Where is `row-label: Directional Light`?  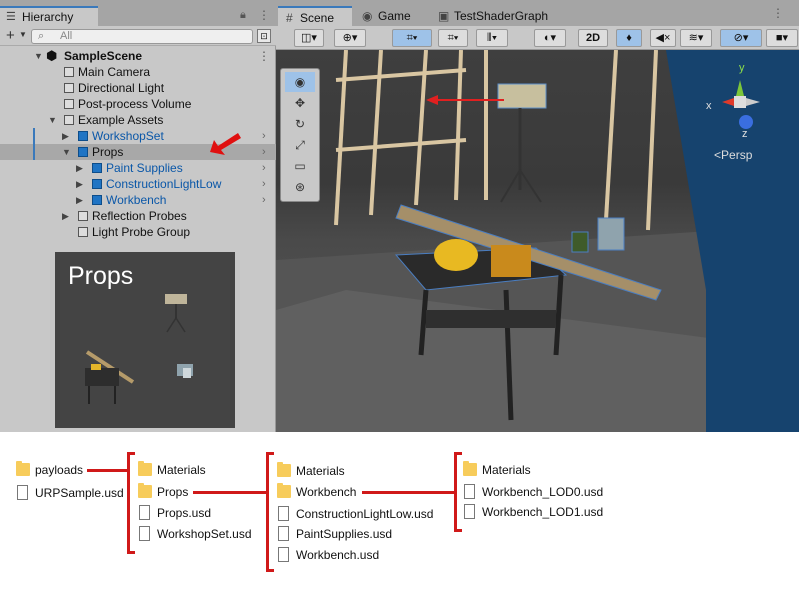 row-label: Directional Light is located at coordinates (121, 88).